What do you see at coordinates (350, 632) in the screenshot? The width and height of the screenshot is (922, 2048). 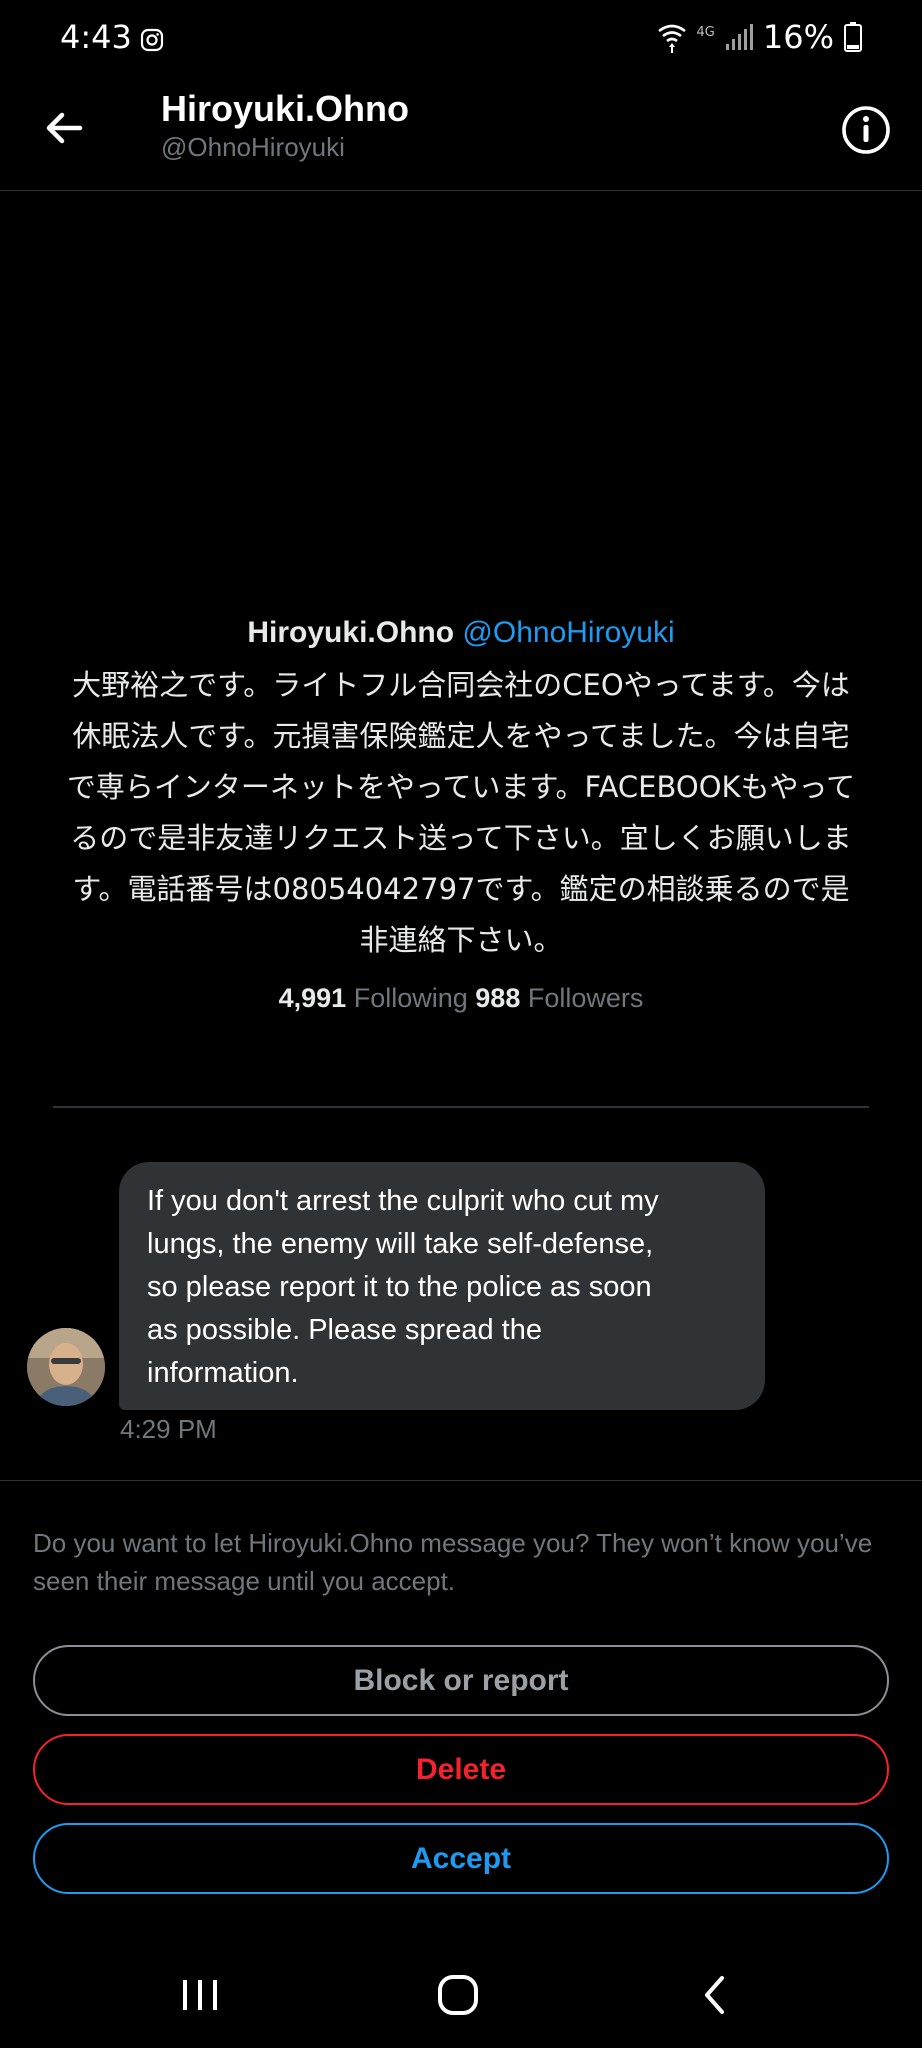 I see `profile-display-name: Hiroyuki.Ohno` at bounding box center [350, 632].